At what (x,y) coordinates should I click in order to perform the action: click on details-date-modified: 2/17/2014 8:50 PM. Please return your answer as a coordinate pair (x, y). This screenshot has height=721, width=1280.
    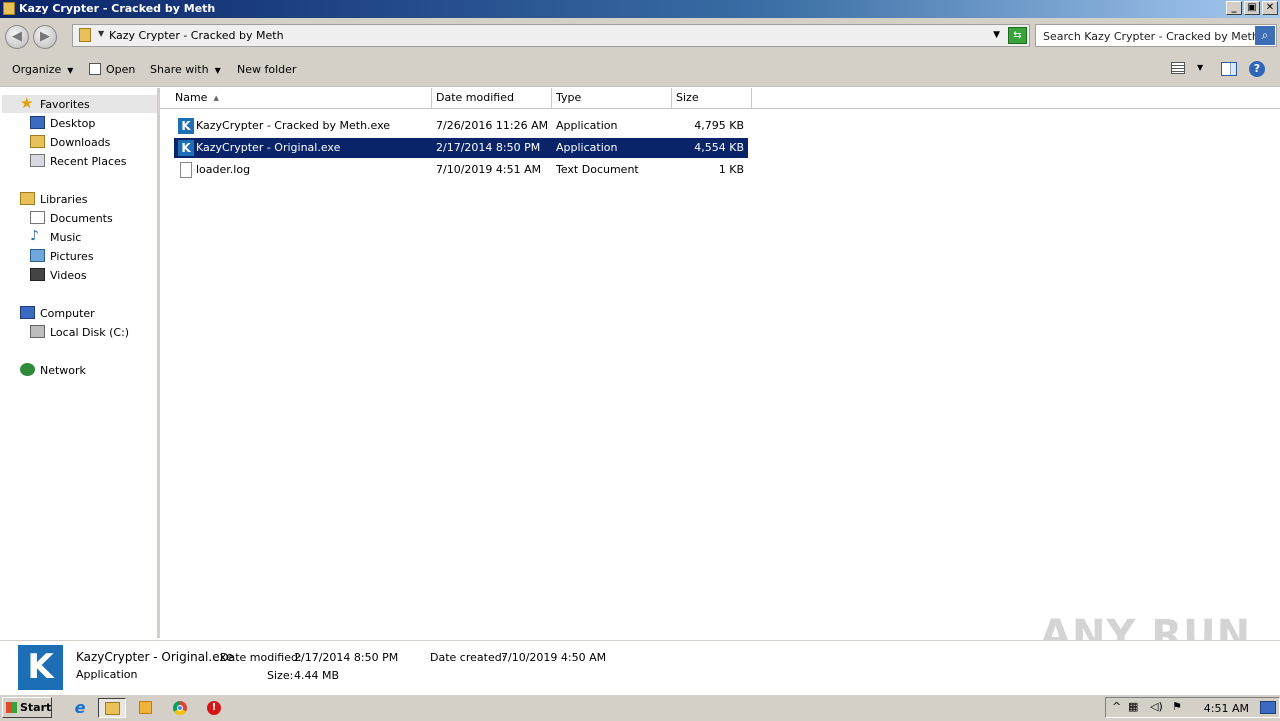
    Looking at the image, I should click on (346, 657).